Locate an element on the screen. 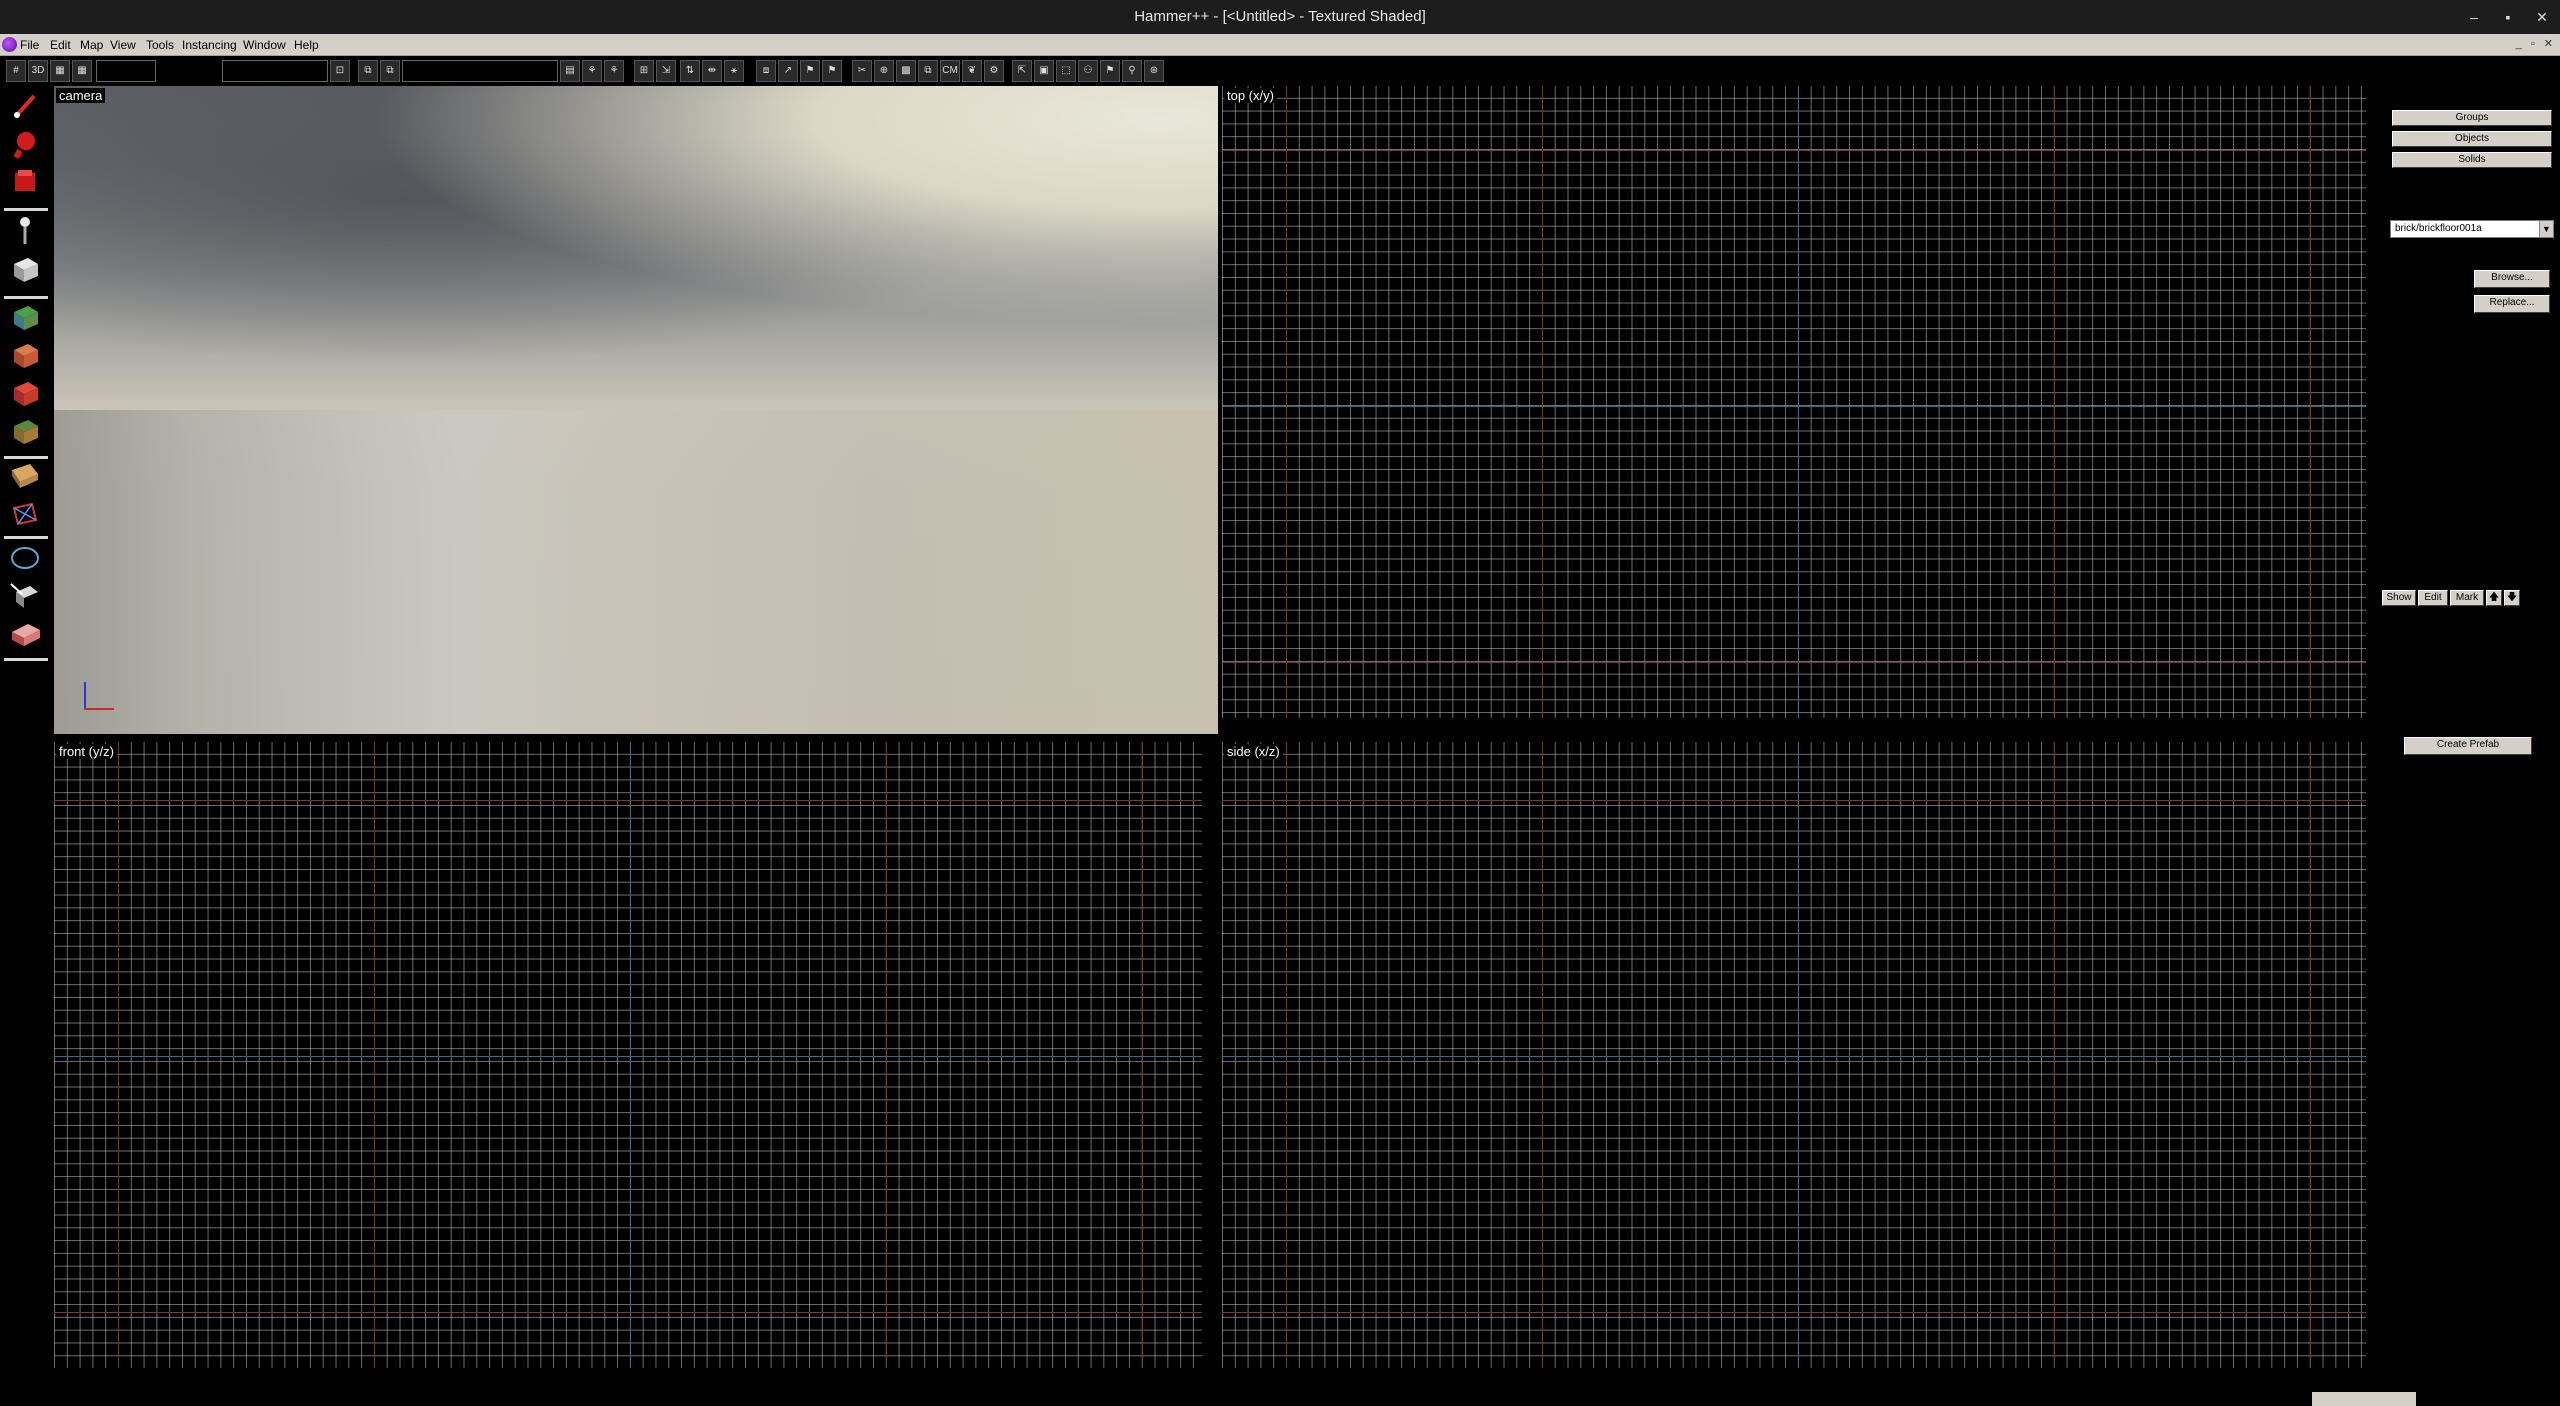  apply-texture-icon is located at coordinates (25, 354).